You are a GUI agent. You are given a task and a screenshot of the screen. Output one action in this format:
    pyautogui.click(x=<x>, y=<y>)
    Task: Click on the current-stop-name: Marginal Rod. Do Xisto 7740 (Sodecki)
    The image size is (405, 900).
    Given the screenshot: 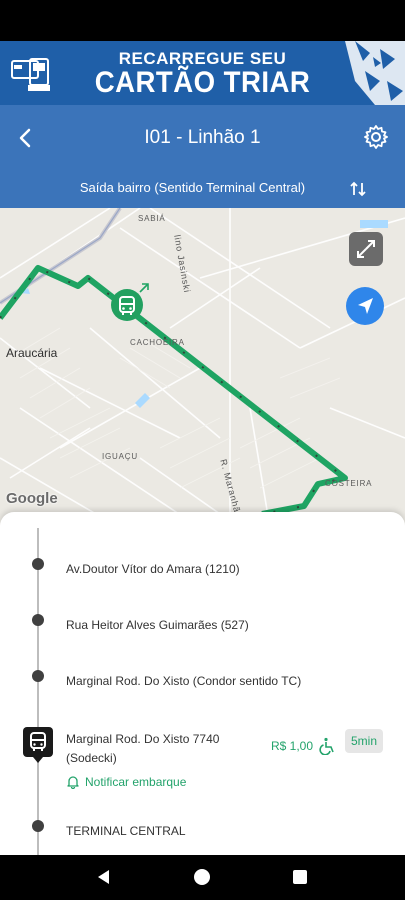 What is the action you would take?
    pyautogui.click(x=161, y=749)
    